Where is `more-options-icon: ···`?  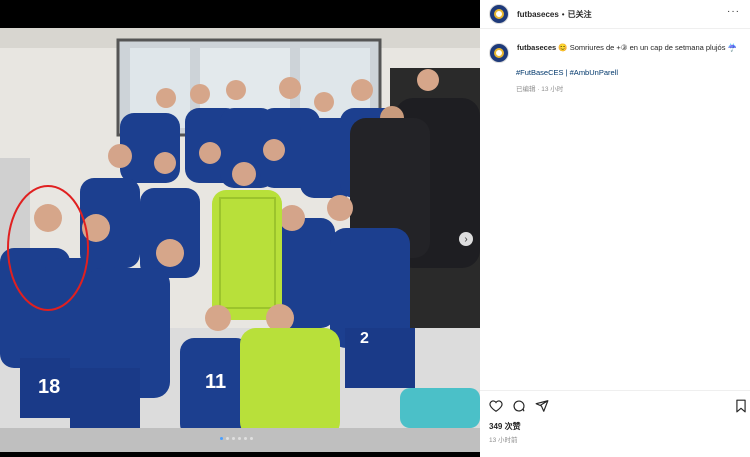
more-options-icon: ··· is located at coordinates (733, 11).